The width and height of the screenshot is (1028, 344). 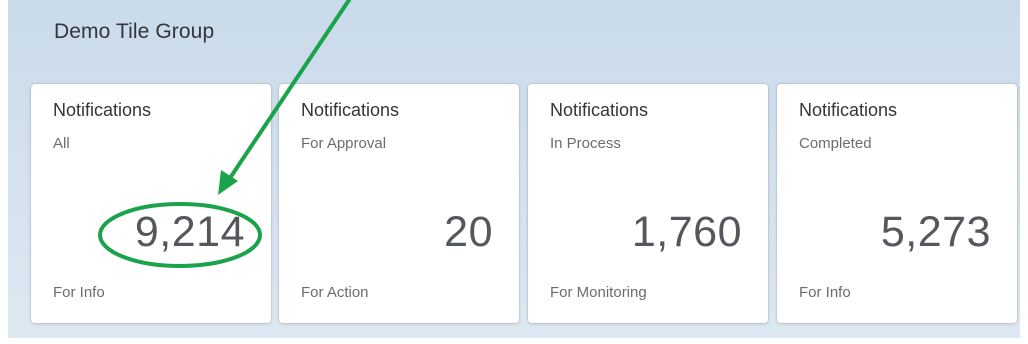 I want to click on tile-footer: For Monitoring, so click(x=598, y=292).